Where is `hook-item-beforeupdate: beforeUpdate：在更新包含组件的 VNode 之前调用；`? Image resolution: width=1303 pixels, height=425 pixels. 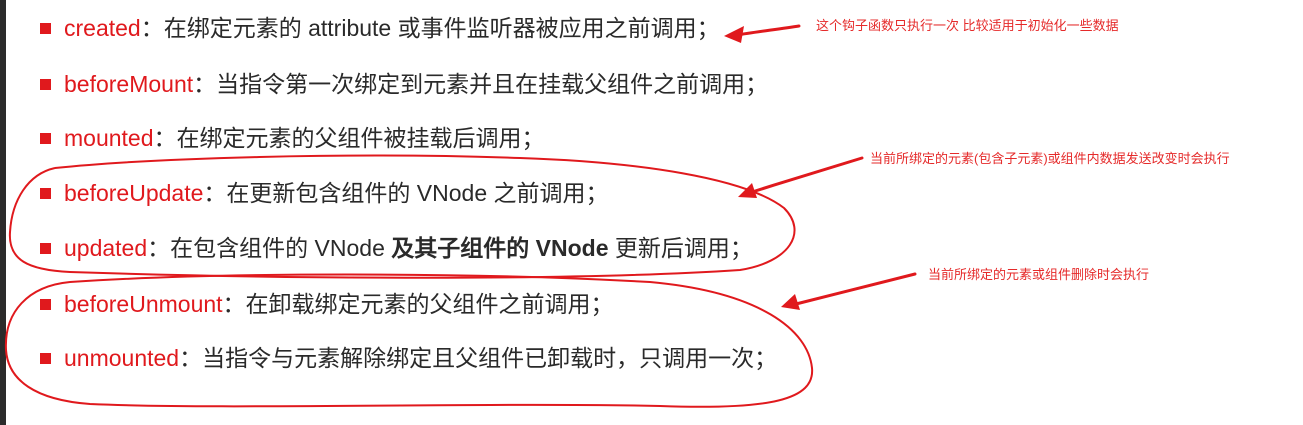
hook-item-beforeupdate: beforeUpdate：在更新包含组件的 VNode 之前调用； is located at coordinates (324, 193).